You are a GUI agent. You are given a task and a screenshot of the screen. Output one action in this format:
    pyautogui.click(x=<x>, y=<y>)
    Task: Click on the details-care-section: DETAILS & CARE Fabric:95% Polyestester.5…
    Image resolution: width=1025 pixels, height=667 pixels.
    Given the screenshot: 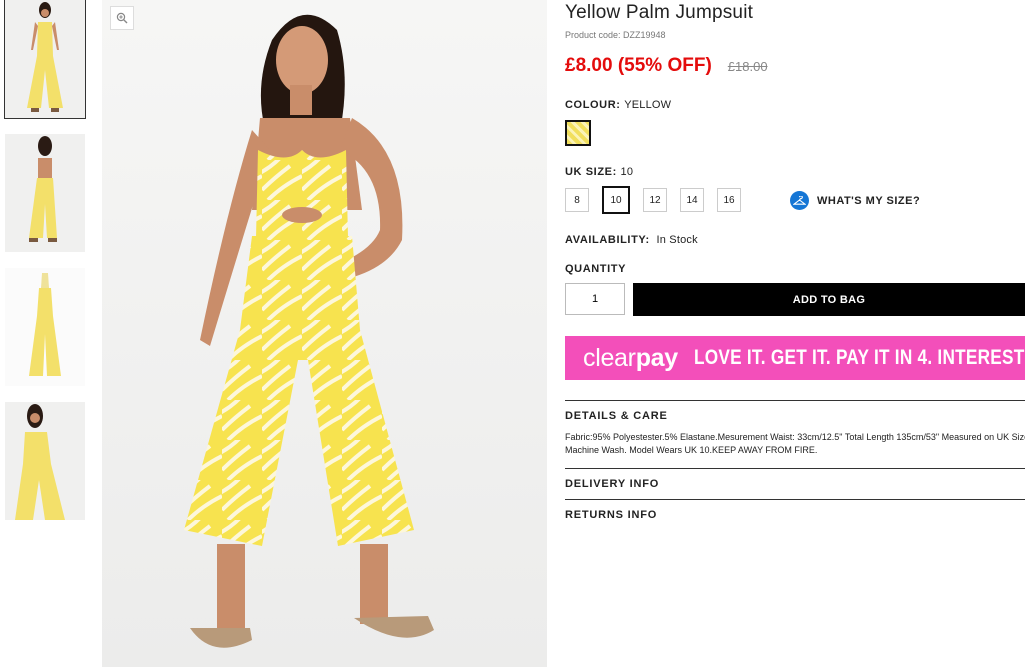 What is the action you would take?
    pyautogui.click(x=795, y=433)
    